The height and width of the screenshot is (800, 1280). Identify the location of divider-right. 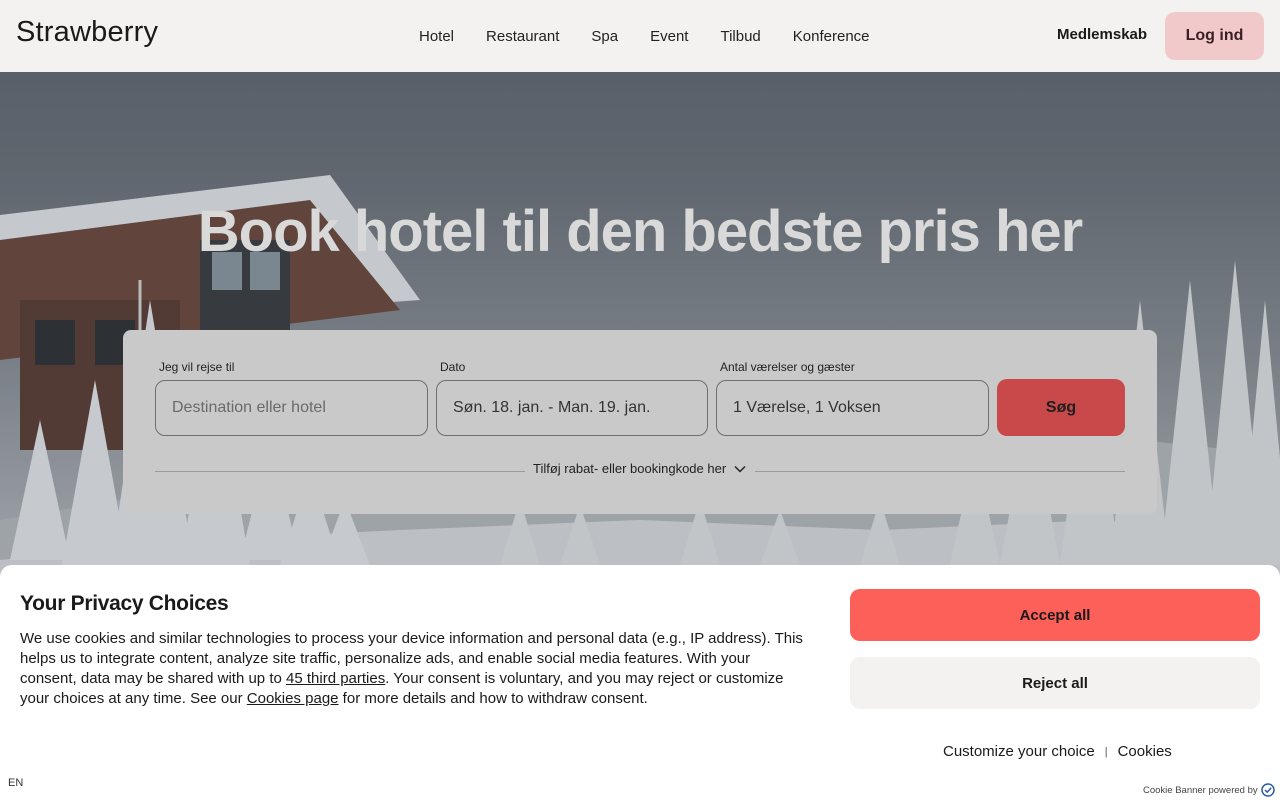
(940, 471).